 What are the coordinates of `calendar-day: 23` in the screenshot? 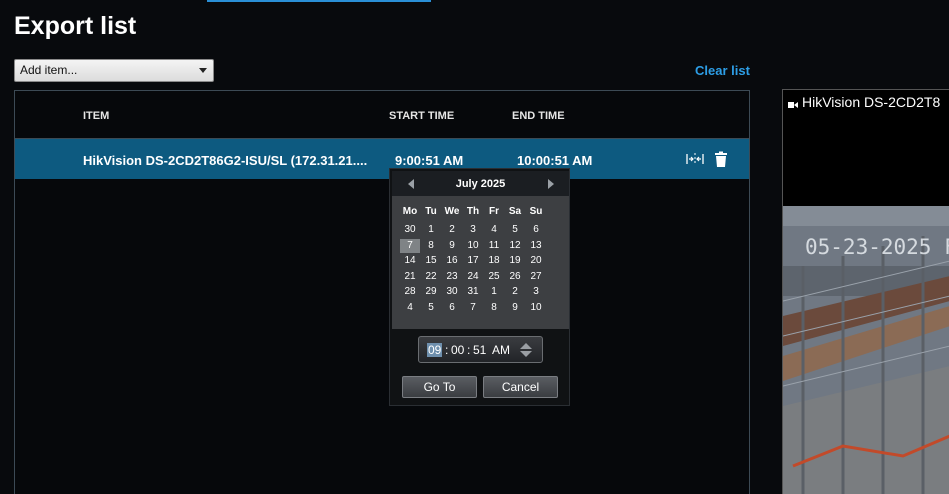 It's located at (452, 277).